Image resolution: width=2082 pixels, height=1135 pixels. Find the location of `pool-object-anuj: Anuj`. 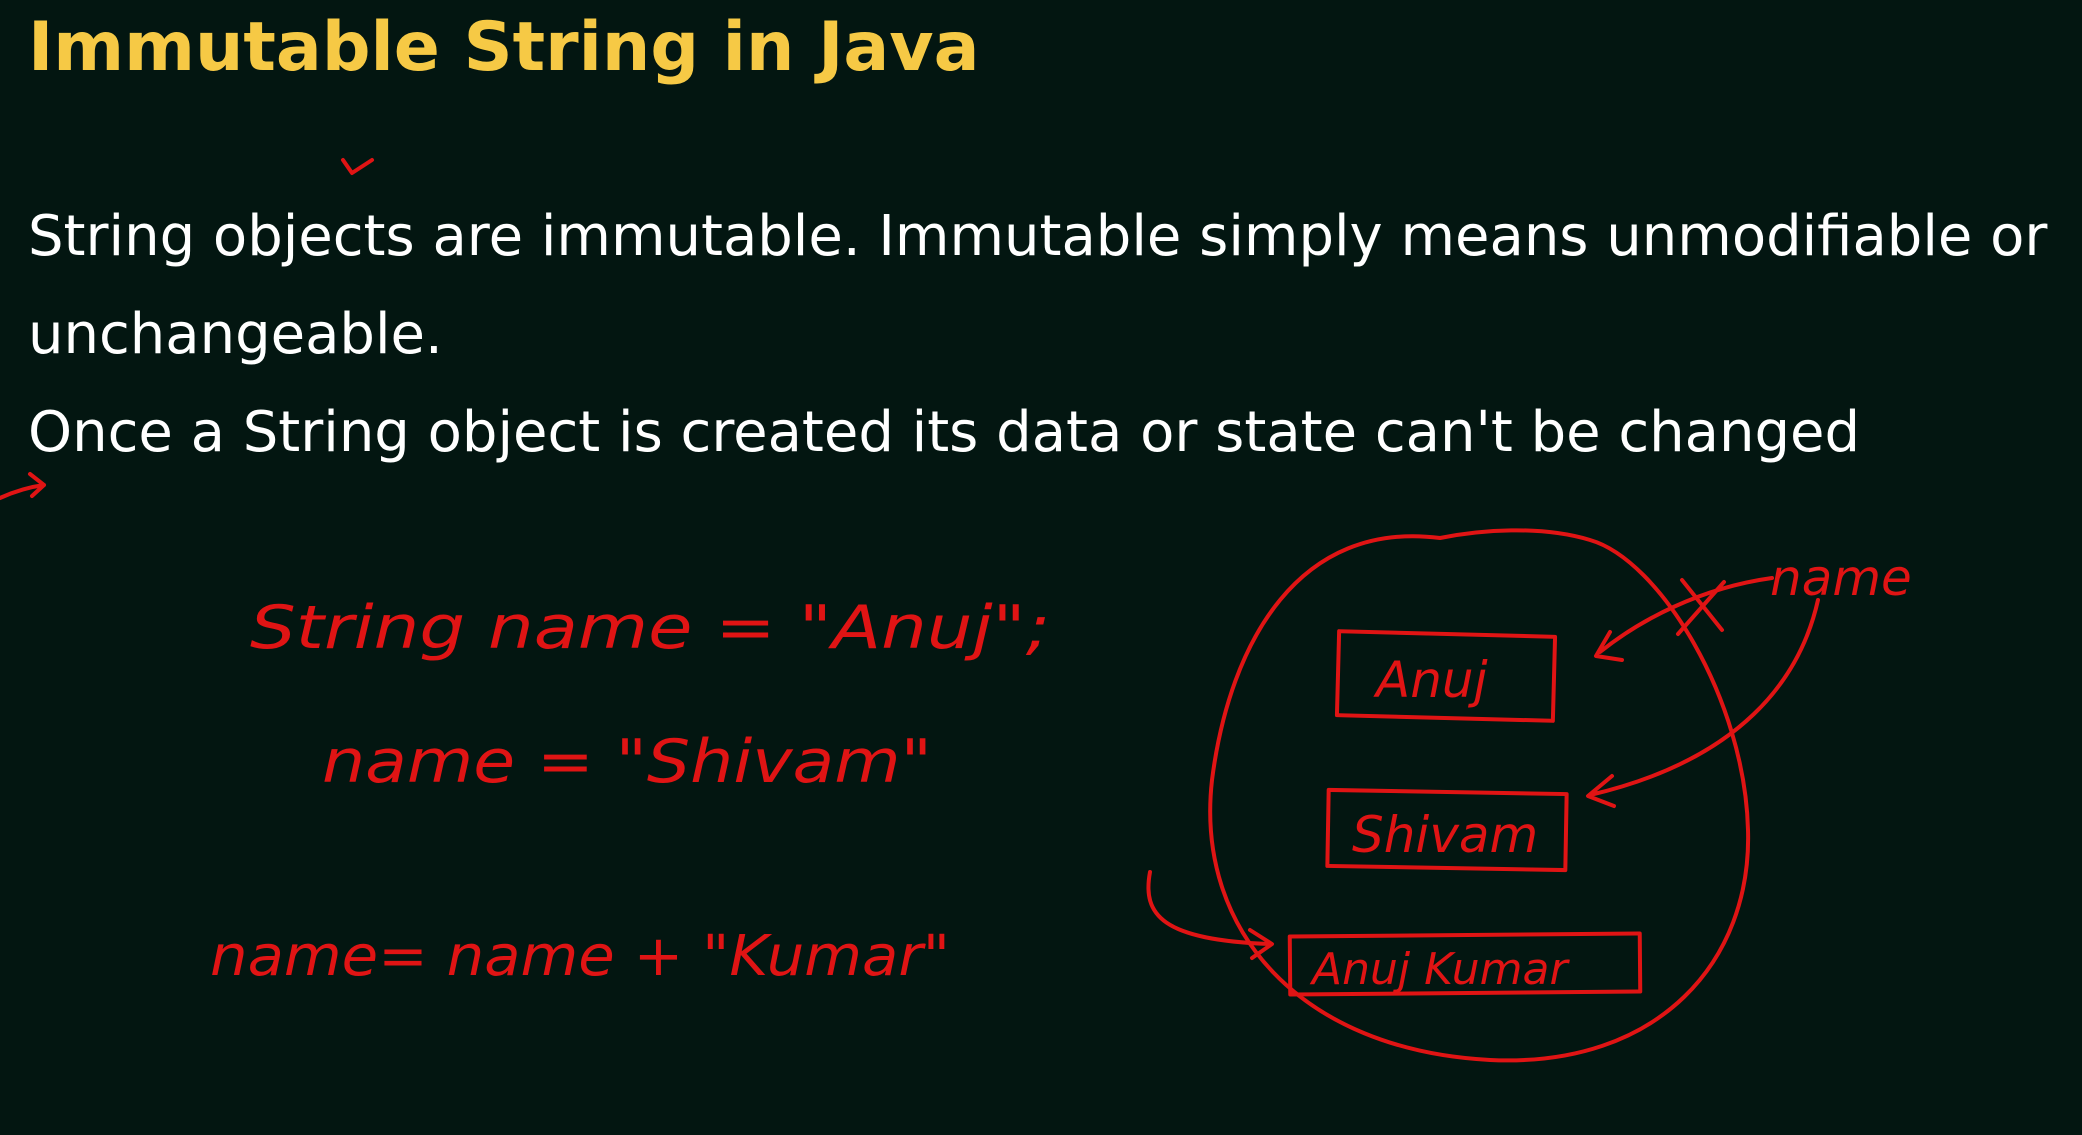

pool-object-anuj: Anuj is located at coordinates (1430, 680).